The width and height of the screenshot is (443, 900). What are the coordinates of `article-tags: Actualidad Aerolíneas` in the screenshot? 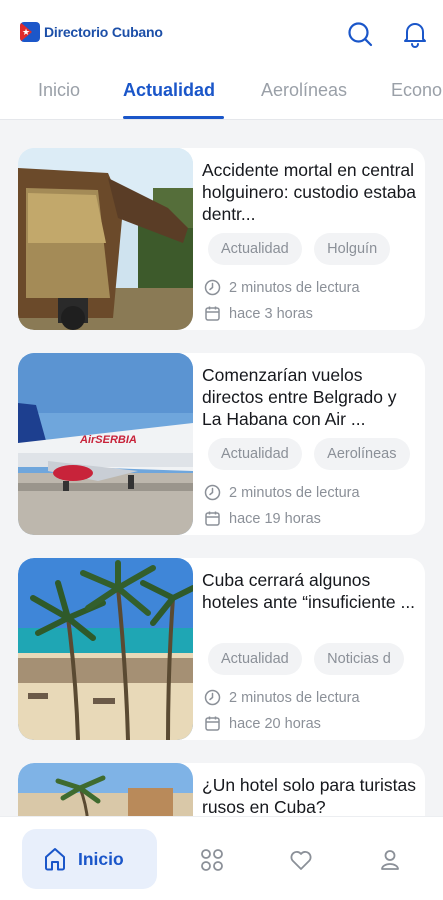 It's located at (316, 454).